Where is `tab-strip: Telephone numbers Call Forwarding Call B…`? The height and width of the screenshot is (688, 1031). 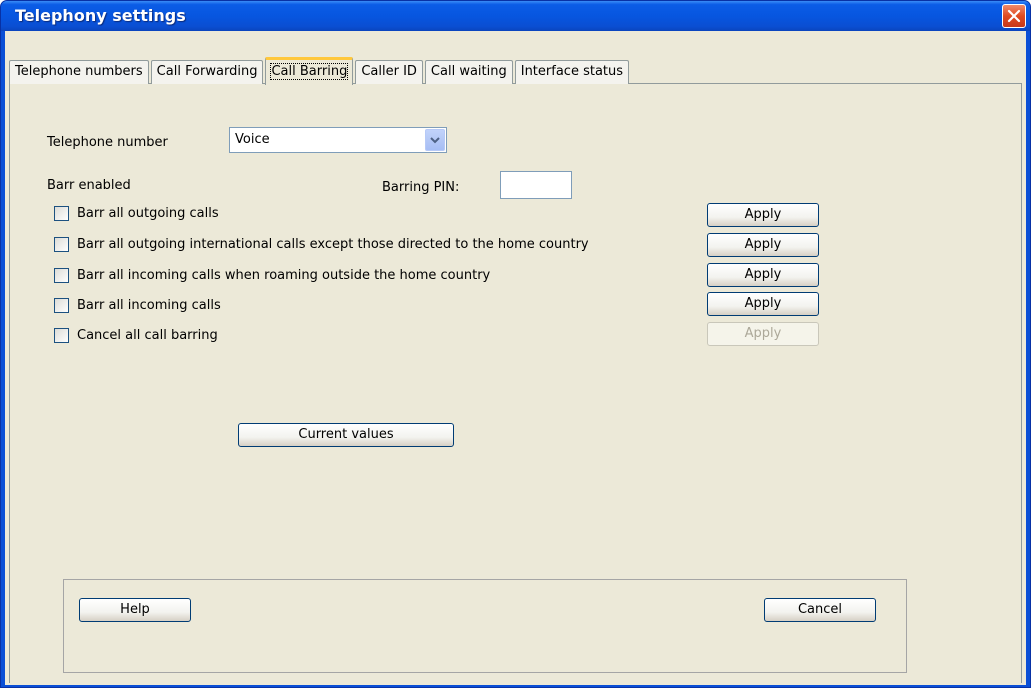 tab-strip: Telephone numbers Call Forwarding Call B… is located at coordinates (320, 70).